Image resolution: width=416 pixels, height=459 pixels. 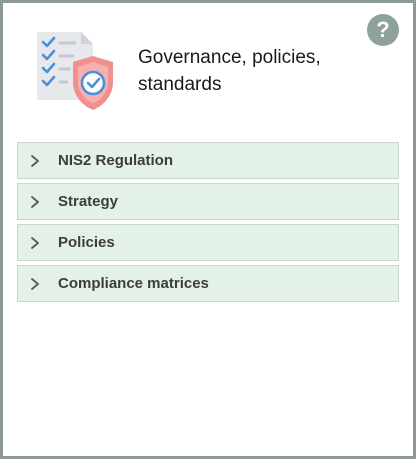 I want to click on accordion-item-policies: Policies, so click(x=208, y=242).